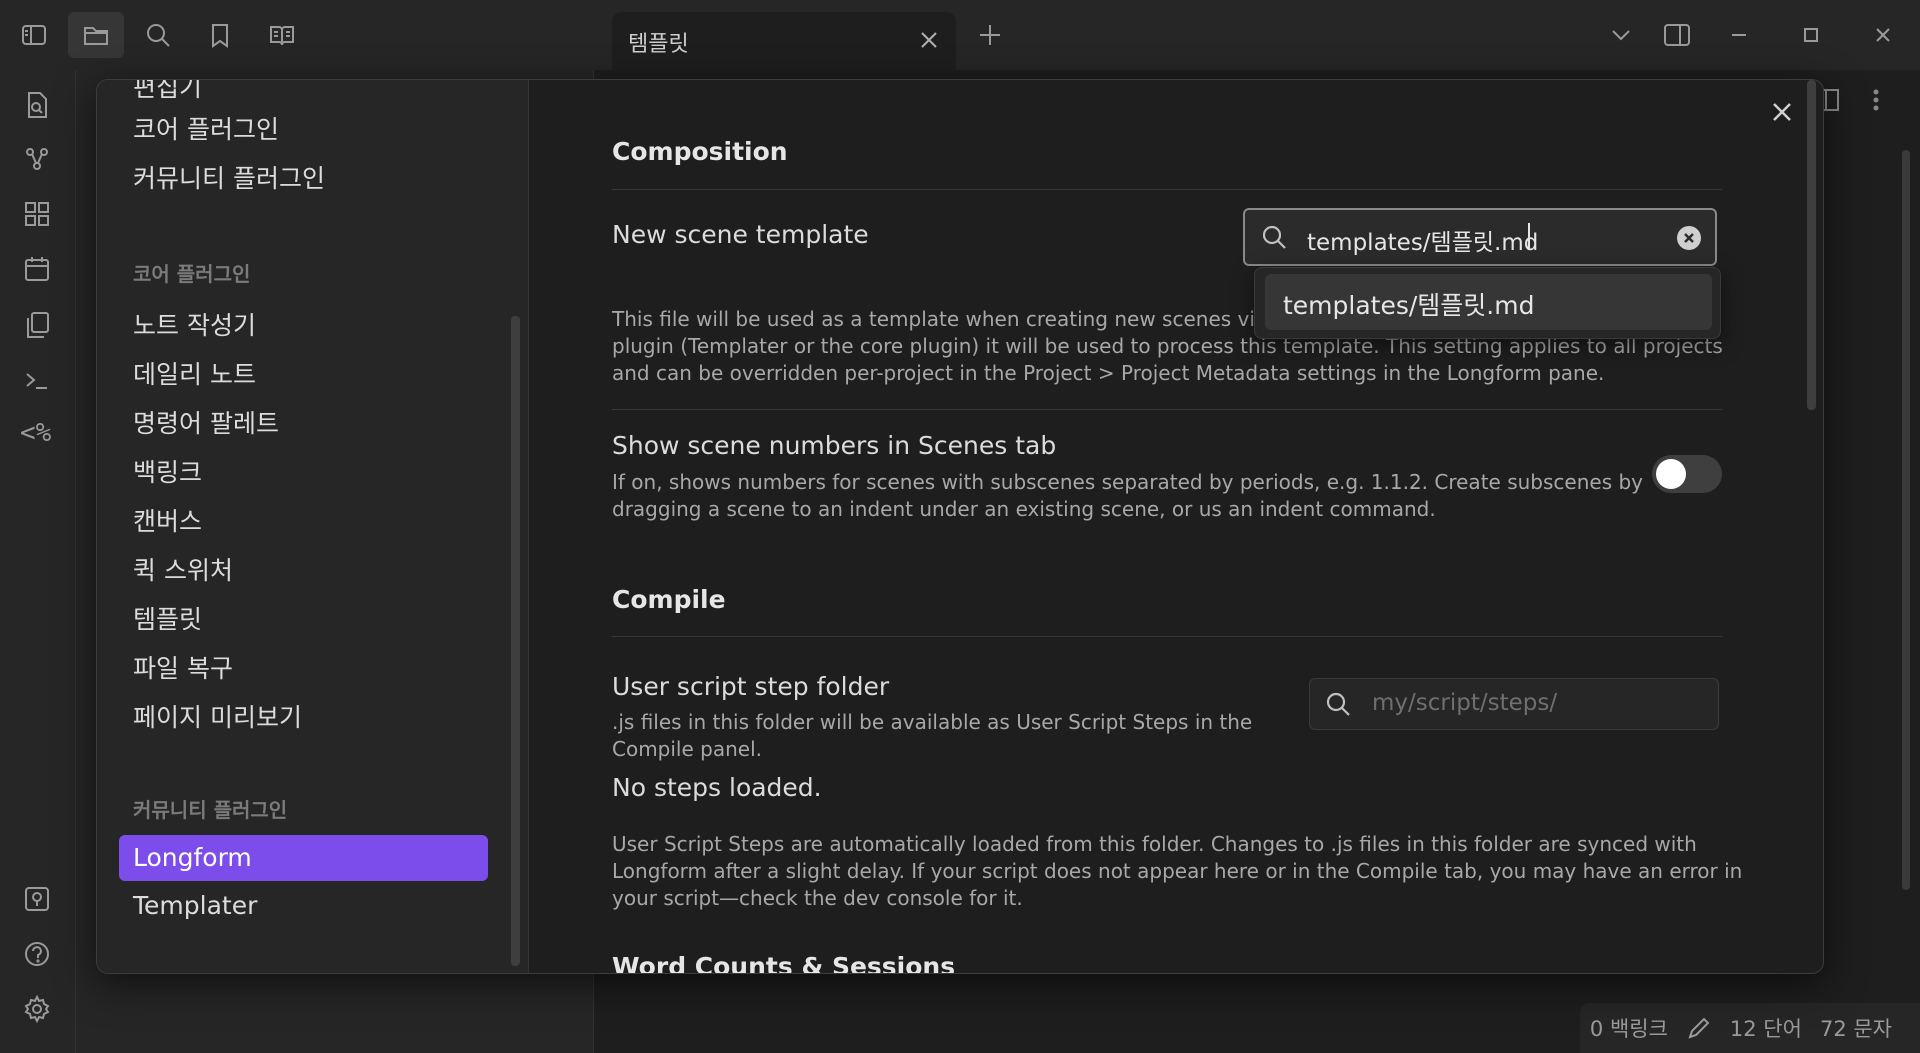 This screenshot has width=1920, height=1053. I want to click on close-settings-button, so click(1782, 112).